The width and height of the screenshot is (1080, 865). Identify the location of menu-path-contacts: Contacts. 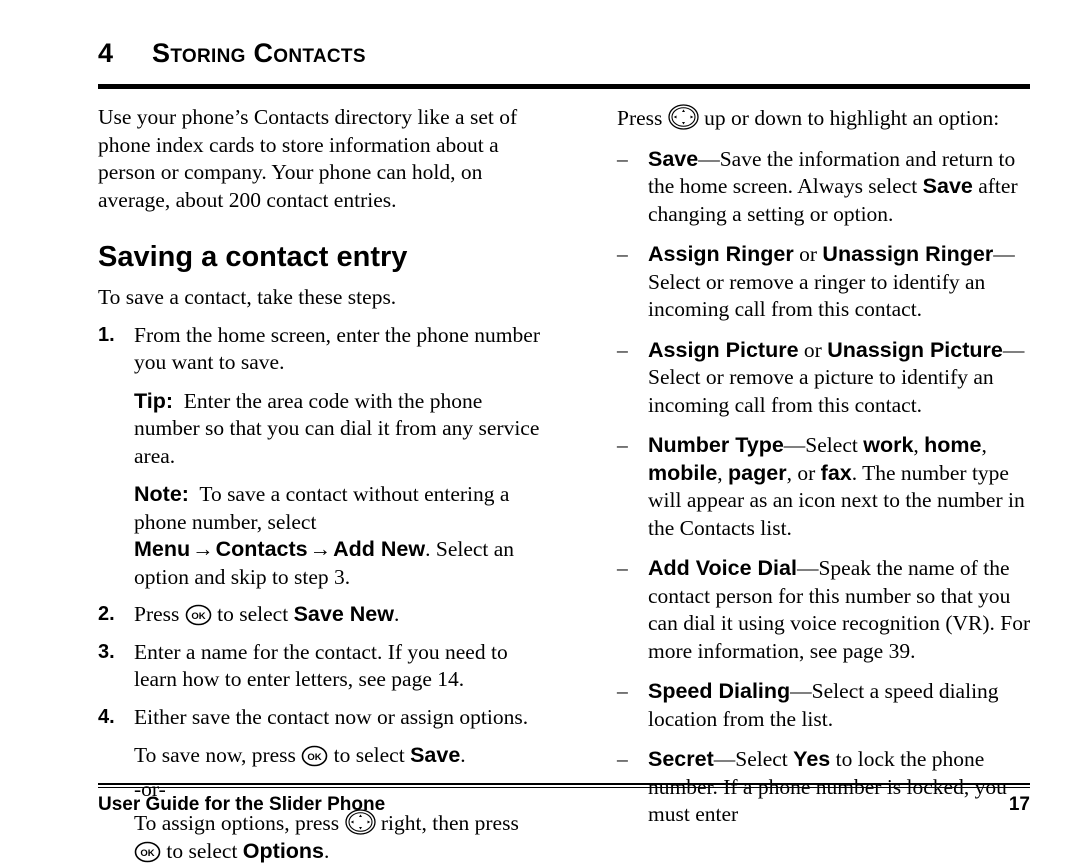
(262, 549).